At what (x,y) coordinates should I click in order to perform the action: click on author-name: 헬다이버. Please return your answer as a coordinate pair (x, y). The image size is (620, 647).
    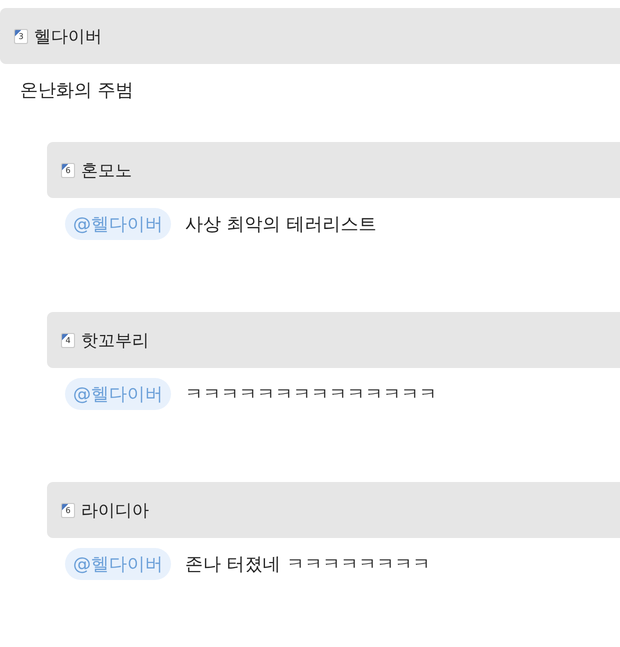
    Looking at the image, I should click on (68, 37).